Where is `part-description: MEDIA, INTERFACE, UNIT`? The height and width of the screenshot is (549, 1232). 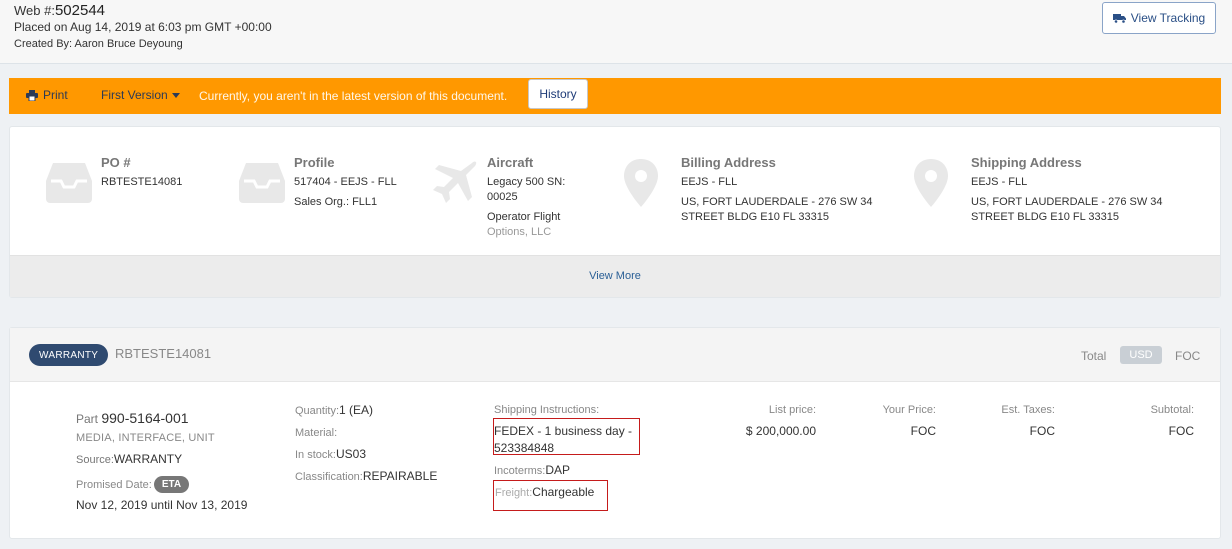
part-description: MEDIA, INTERFACE, UNIT is located at coordinates (145, 438).